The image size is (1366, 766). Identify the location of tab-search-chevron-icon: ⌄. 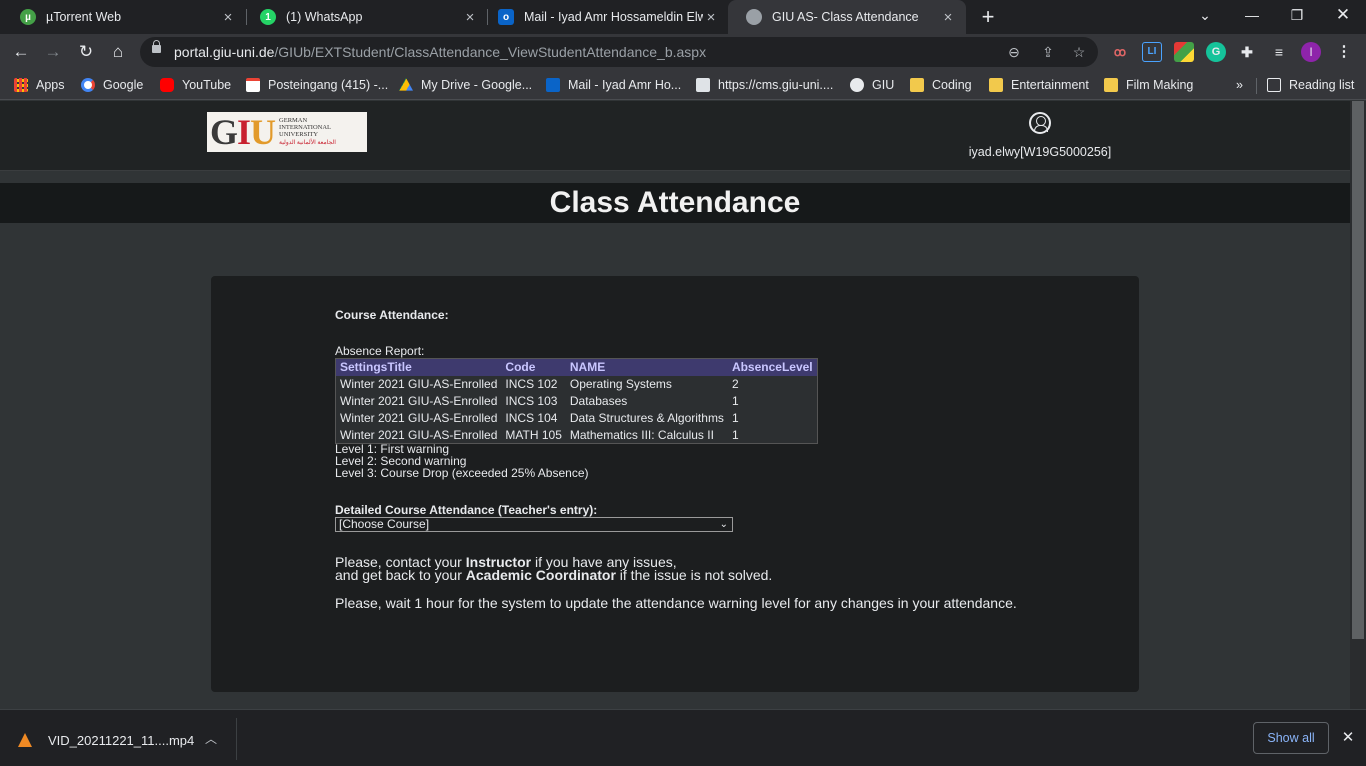
(1205, 15).